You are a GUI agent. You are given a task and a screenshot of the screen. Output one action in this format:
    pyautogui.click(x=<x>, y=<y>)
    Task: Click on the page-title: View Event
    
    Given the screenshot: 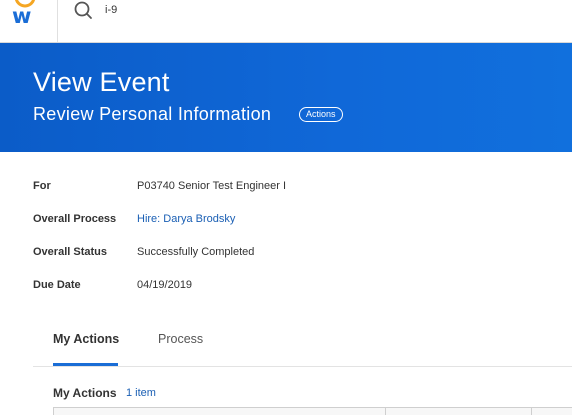 What is the action you would take?
    pyautogui.click(x=101, y=82)
    